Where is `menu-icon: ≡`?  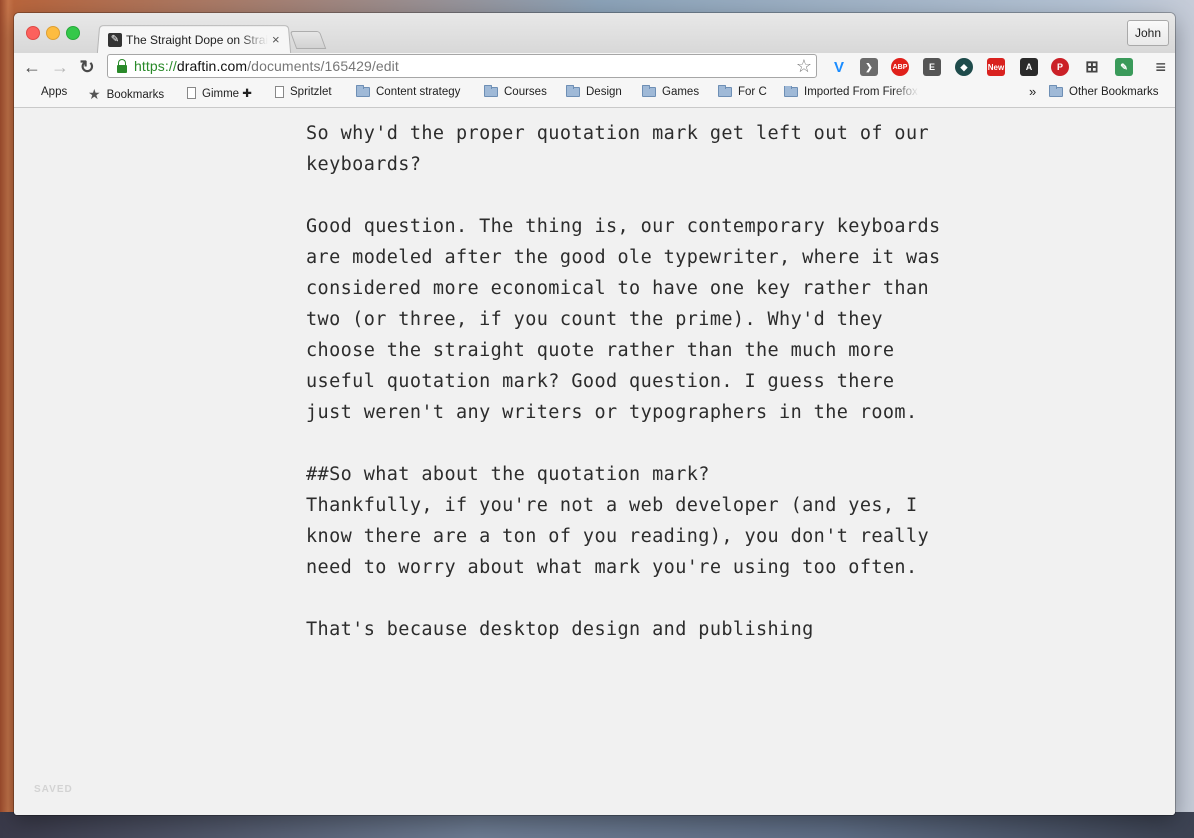 menu-icon: ≡ is located at coordinates (1160, 67).